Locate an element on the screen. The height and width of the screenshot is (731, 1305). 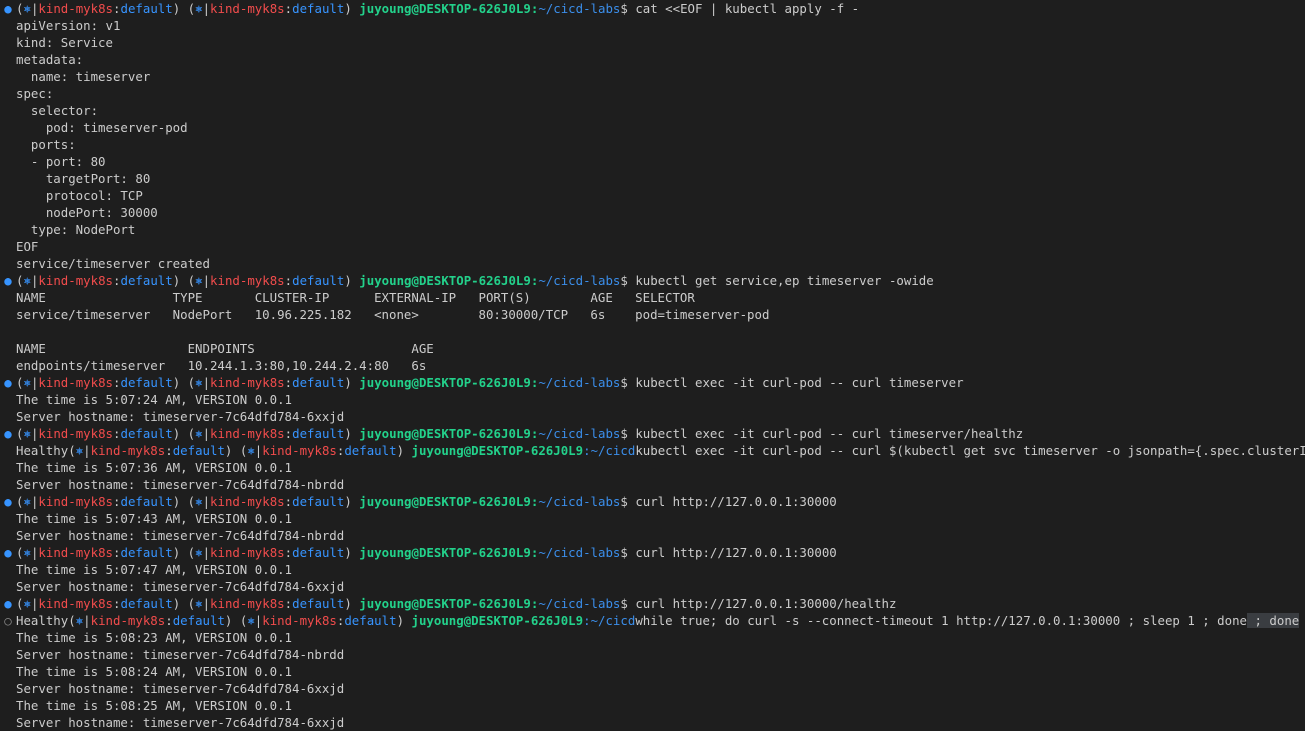
output-line: The time is 5:07:43 AM, VERSION 0.0.1 is located at coordinates (652, 518).